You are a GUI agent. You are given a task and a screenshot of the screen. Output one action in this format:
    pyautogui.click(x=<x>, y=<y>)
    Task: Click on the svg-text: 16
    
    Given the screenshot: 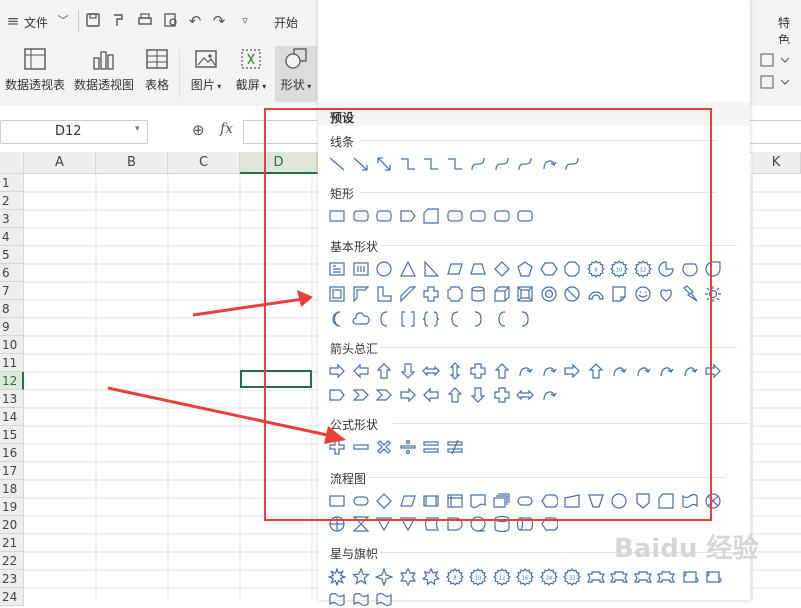 What is the action you would take?
    pyautogui.click(x=525, y=579)
    